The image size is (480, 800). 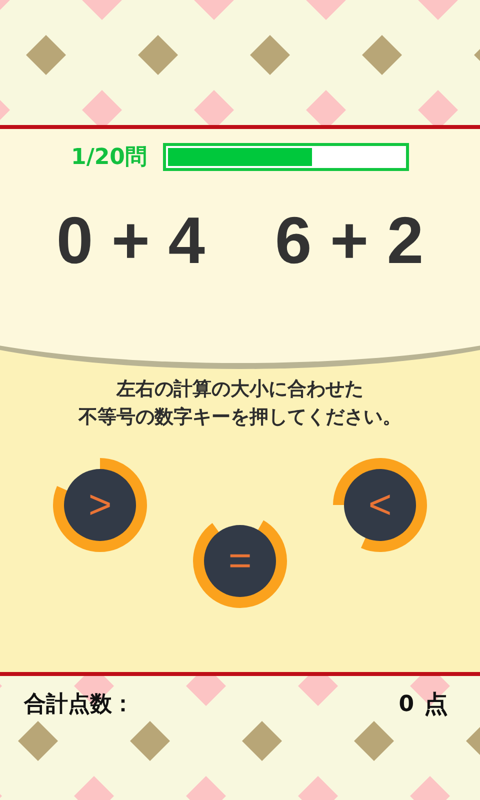 I want to click on instruction-text: 不等号の数字キーを押してください。, so click(x=240, y=417).